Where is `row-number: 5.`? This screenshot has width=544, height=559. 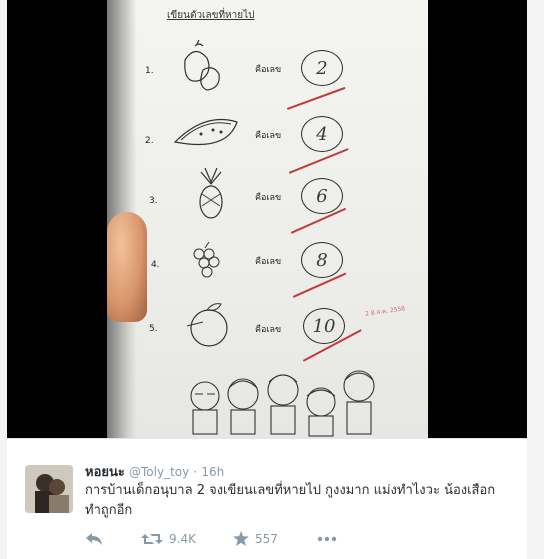
row-number: 5. is located at coordinates (153, 329).